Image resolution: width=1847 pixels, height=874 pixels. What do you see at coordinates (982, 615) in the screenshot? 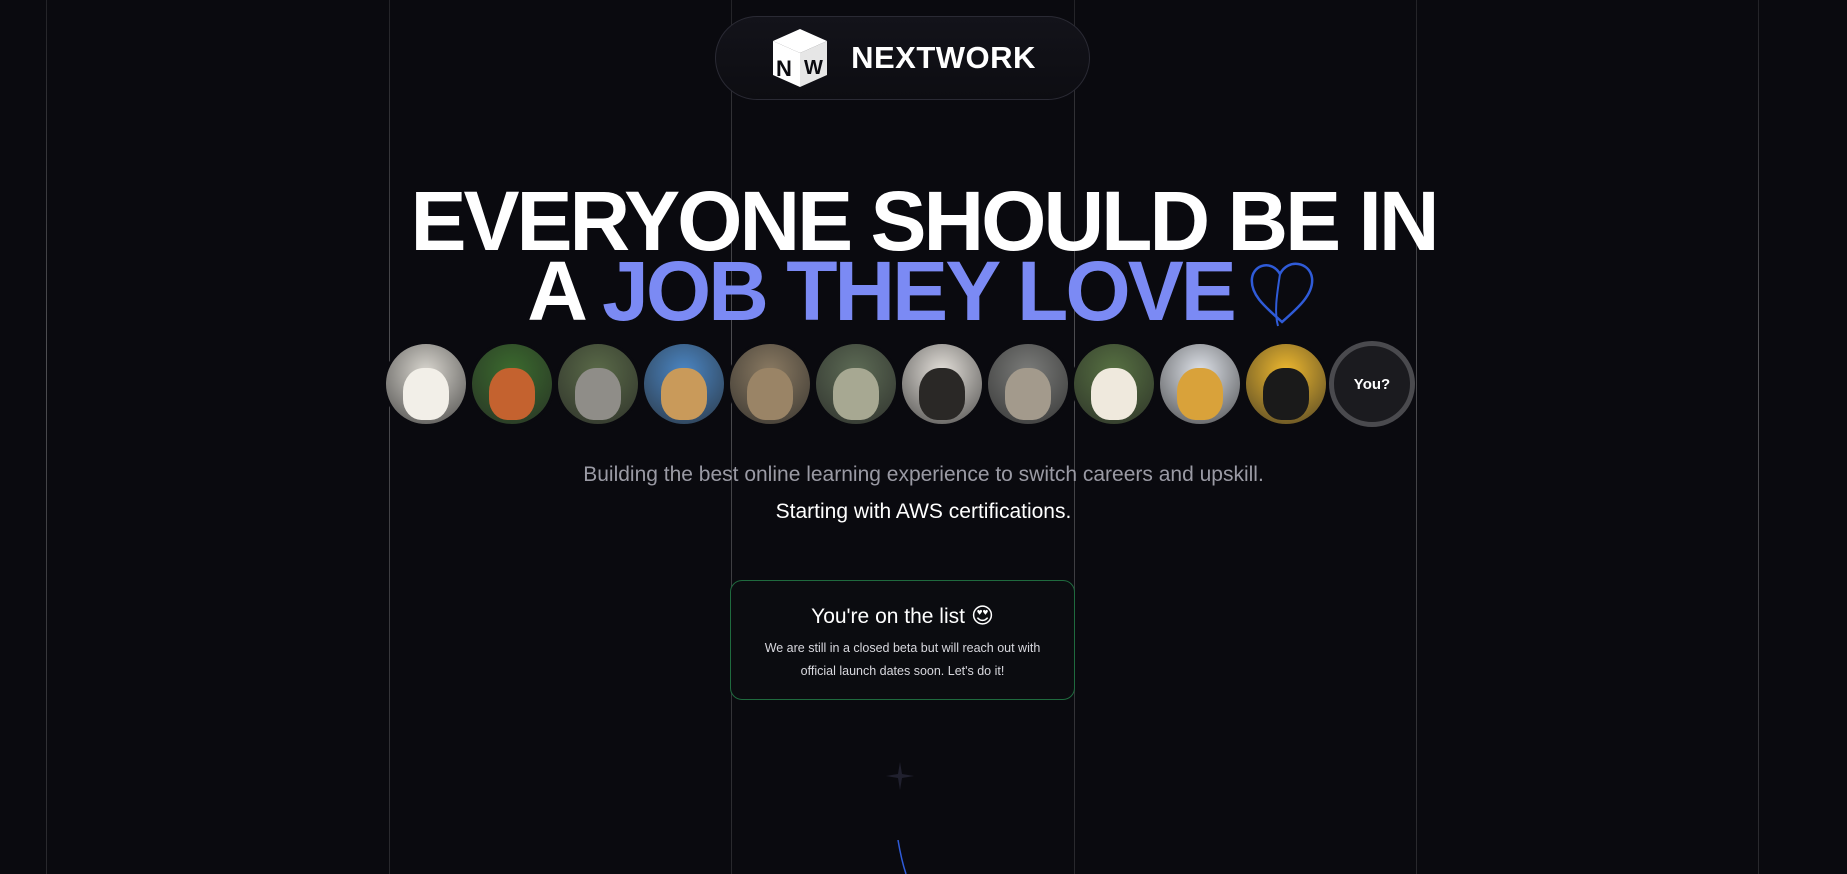
I see `heart-eyes-emoji-icon: 😍` at bounding box center [982, 615].